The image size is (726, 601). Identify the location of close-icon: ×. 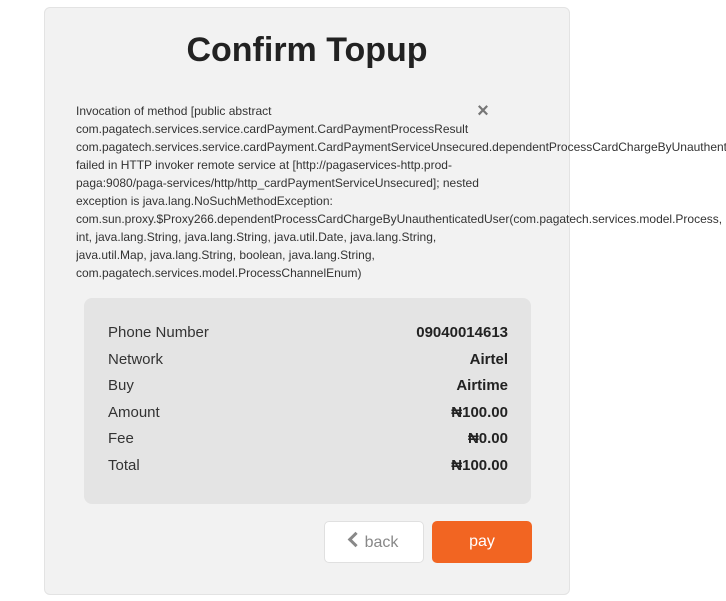
(483, 111).